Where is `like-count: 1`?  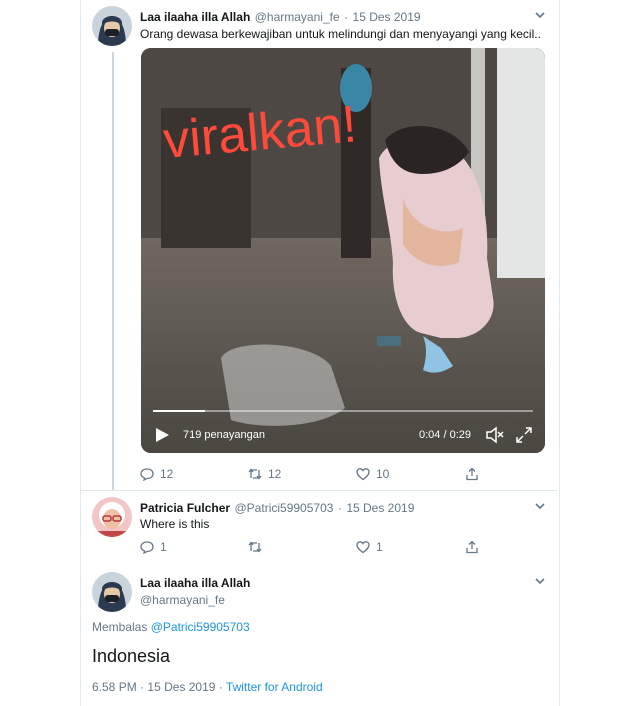 like-count: 1 is located at coordinates (379, 547).